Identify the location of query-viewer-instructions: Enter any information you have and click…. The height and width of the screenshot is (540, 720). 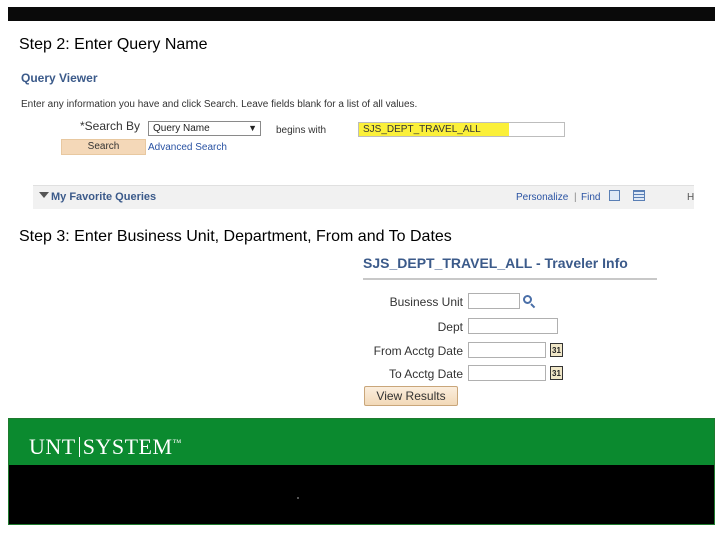
(219, 104).